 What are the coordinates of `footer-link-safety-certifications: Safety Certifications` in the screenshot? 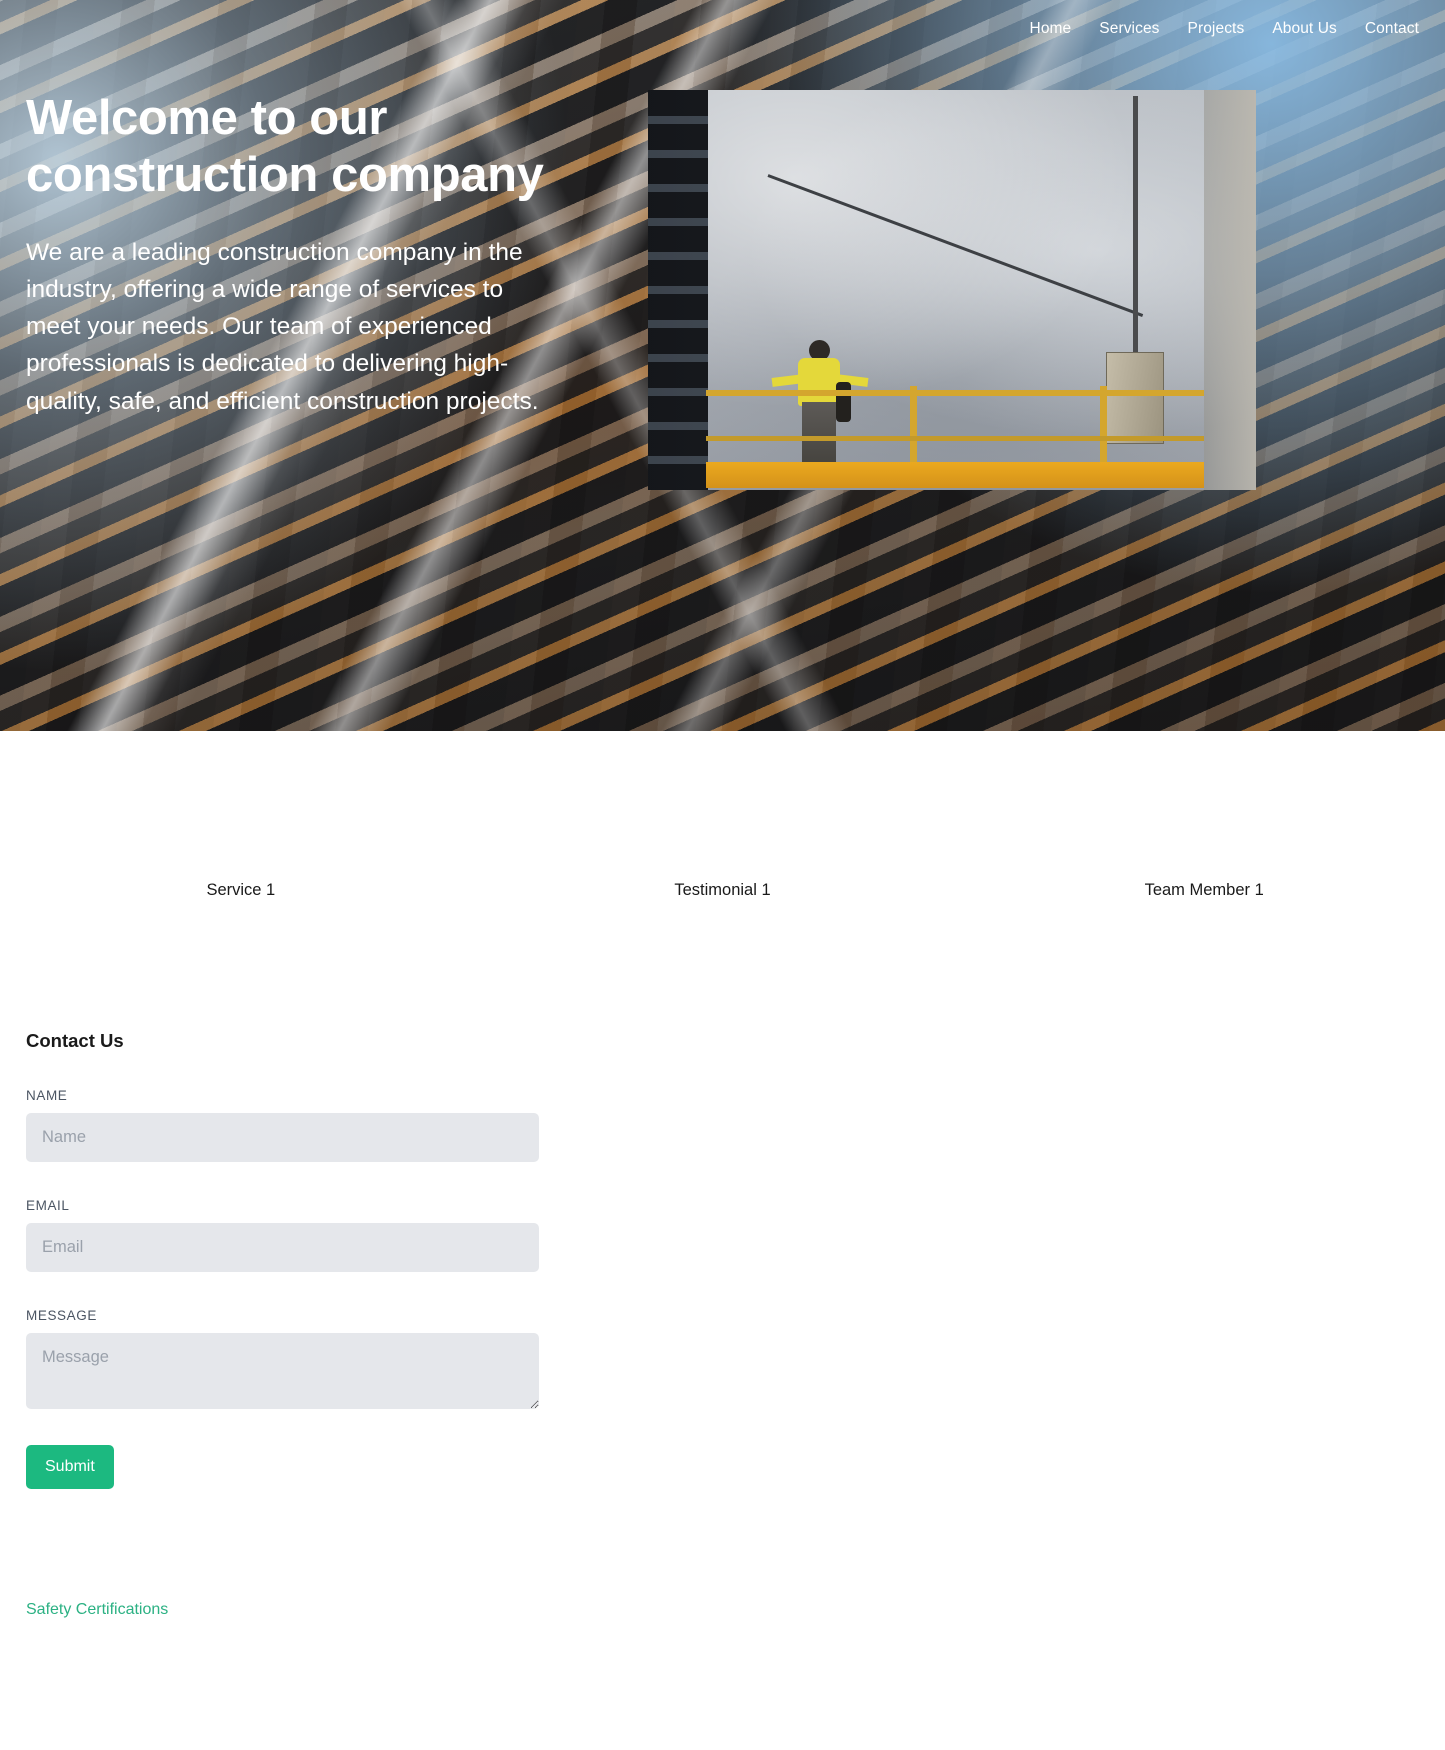 It's located at (97, 1609).